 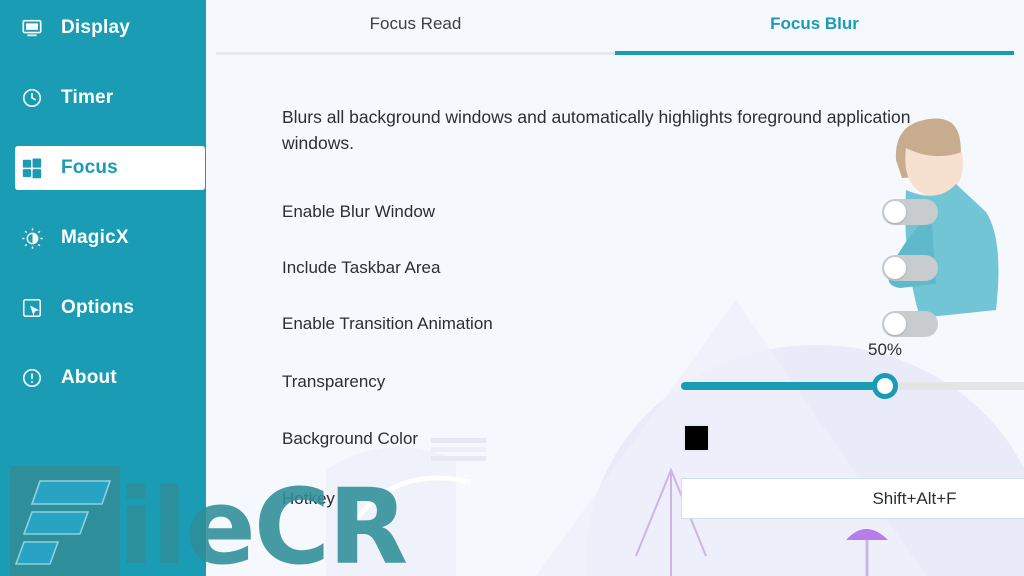 I want to click on background-color-swatch, so click(x=696, y=438).